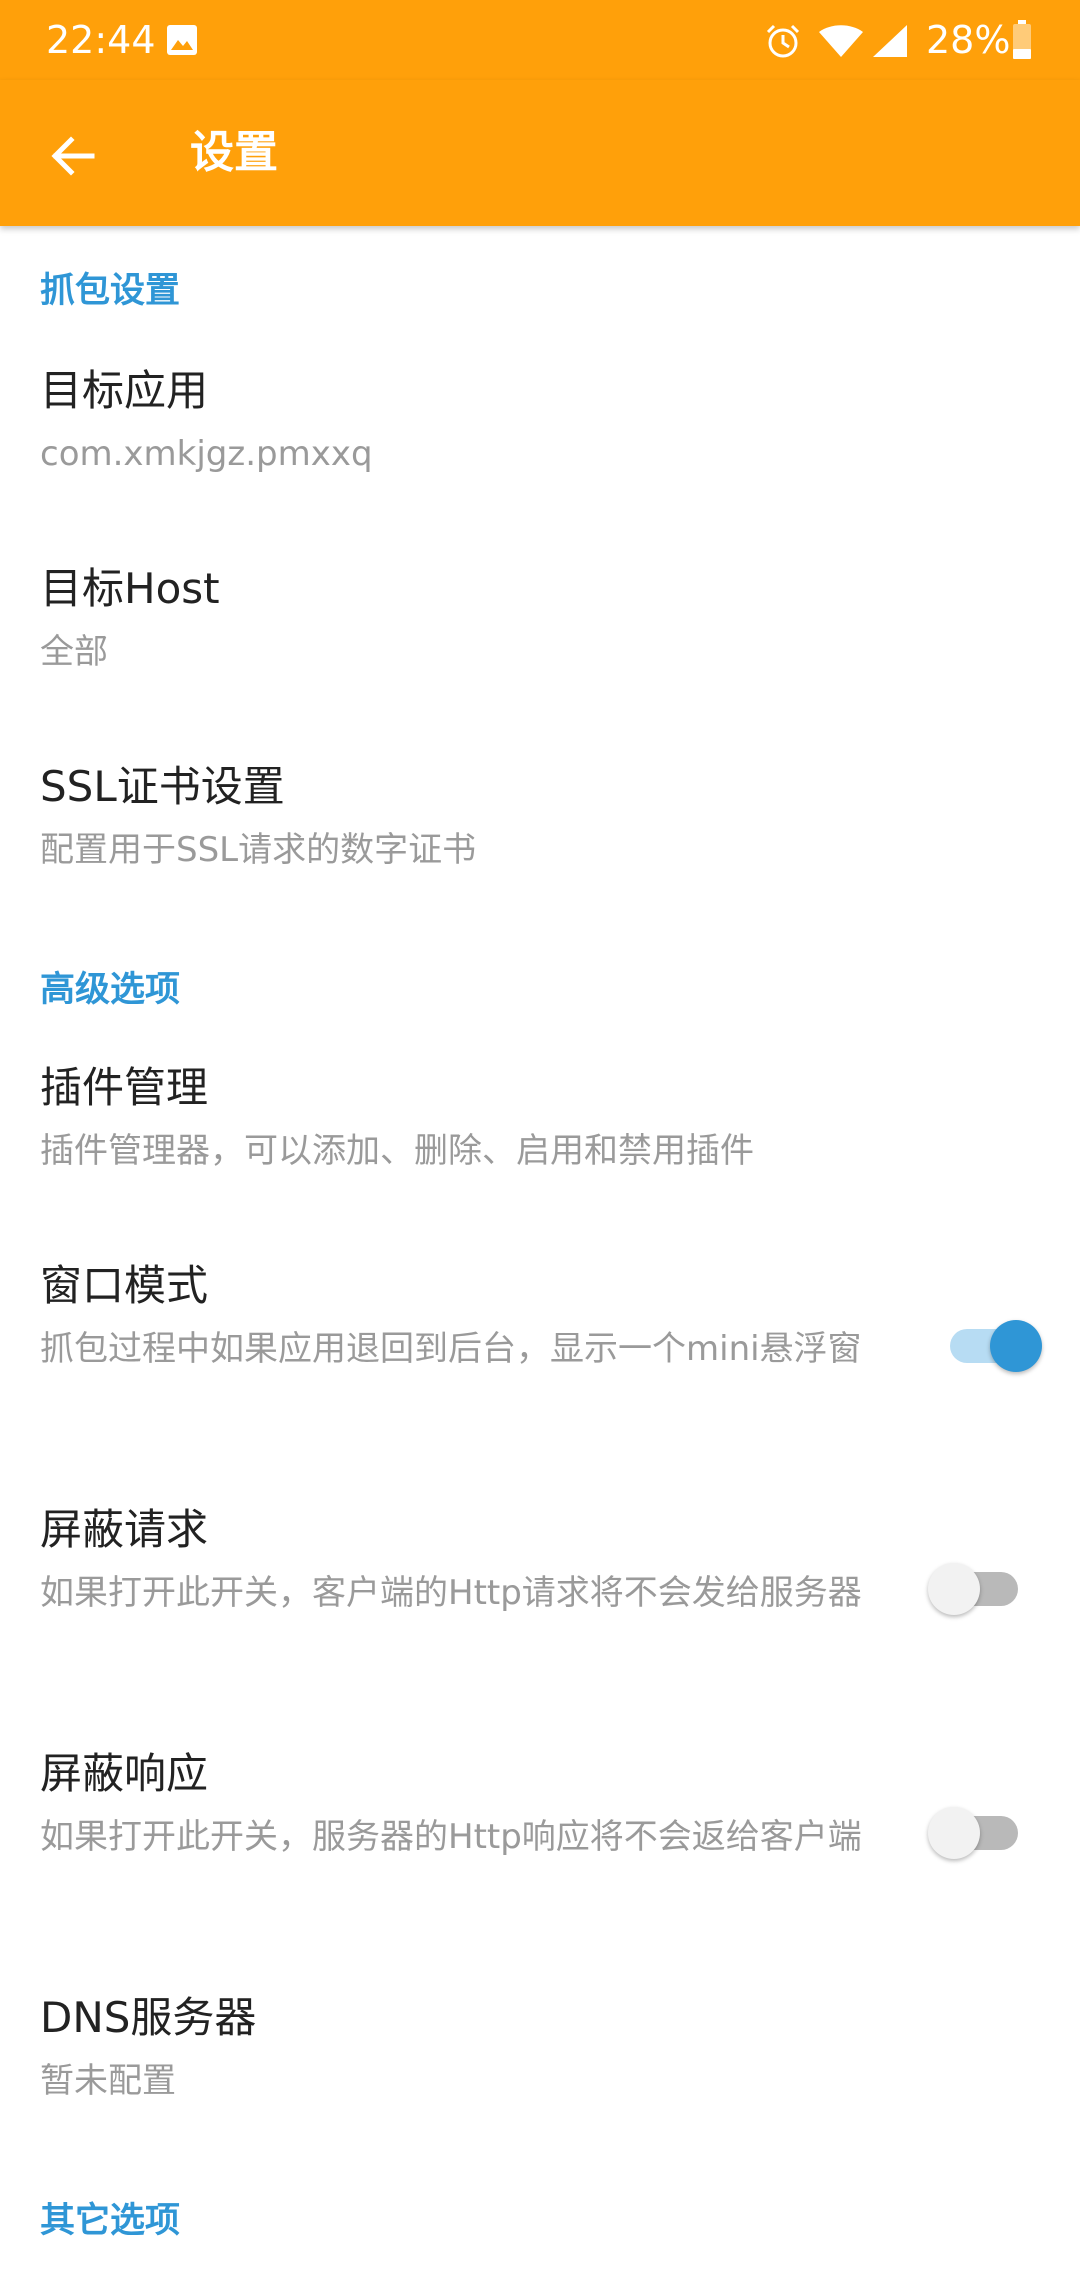  Describe the element at coordinates (451, 1349) in the screenshot. I see `pref-summary: 抓包过程中如果应用退回到后台，显示一个mini悬浮窗` at that location.